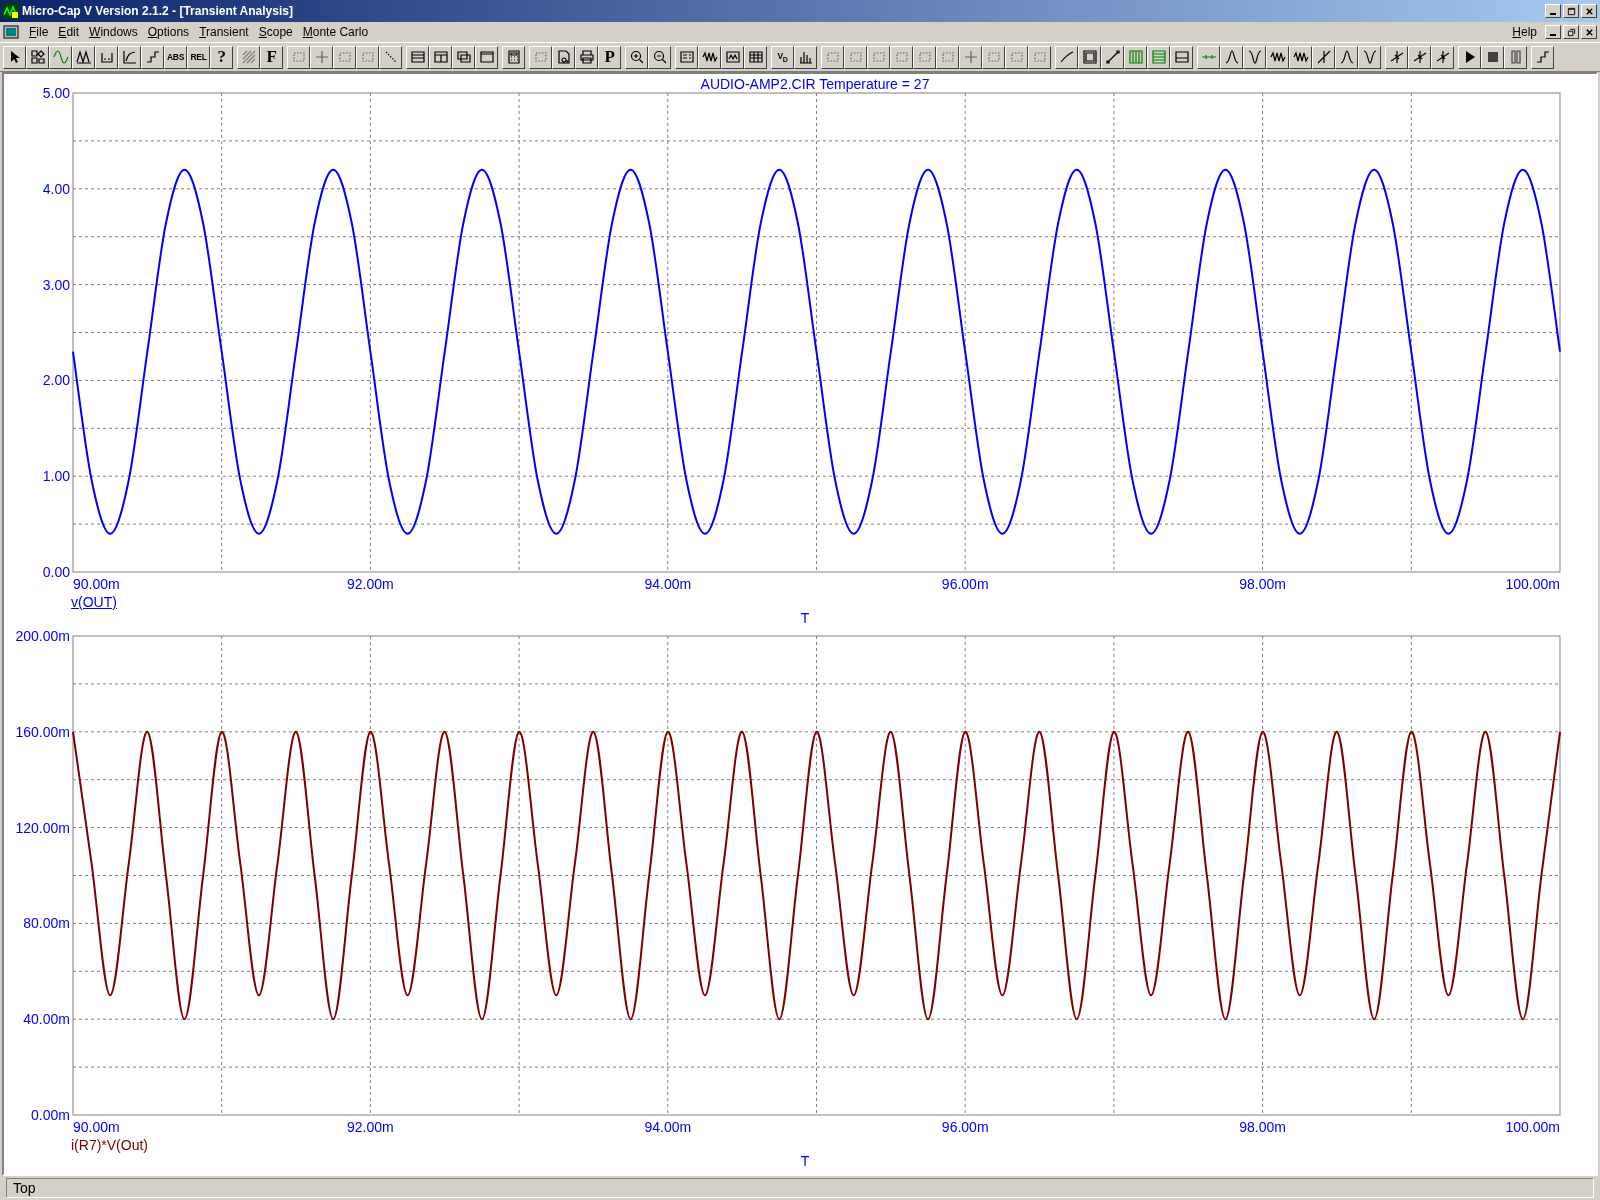  What do you see at coordinates (175, 57) in the screenshot?
I see `toolbar-button: ABS` at bounding box center [175, 57].